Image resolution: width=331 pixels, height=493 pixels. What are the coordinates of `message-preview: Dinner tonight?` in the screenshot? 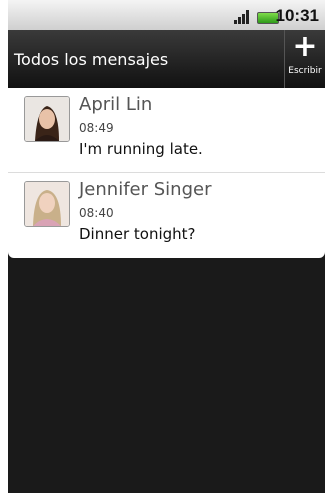 It's located at (137, 234).